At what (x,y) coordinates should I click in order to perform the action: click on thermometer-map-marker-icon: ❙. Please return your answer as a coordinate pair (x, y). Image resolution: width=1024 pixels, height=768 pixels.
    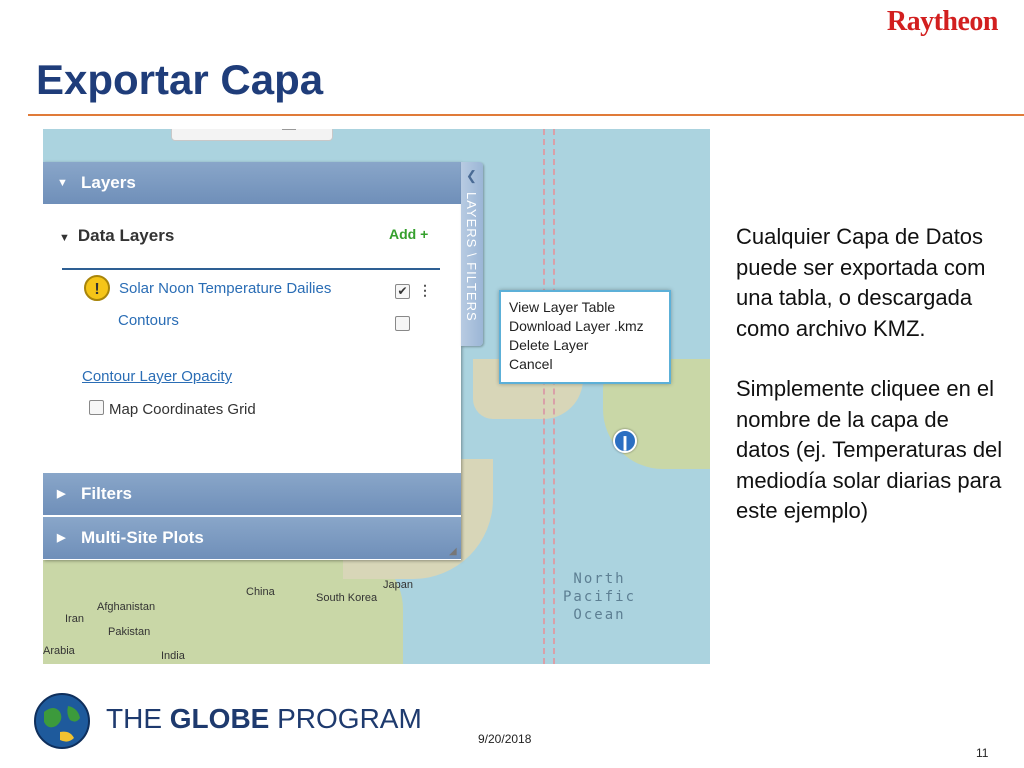
    Looking at the image, I should click on (625, 441).